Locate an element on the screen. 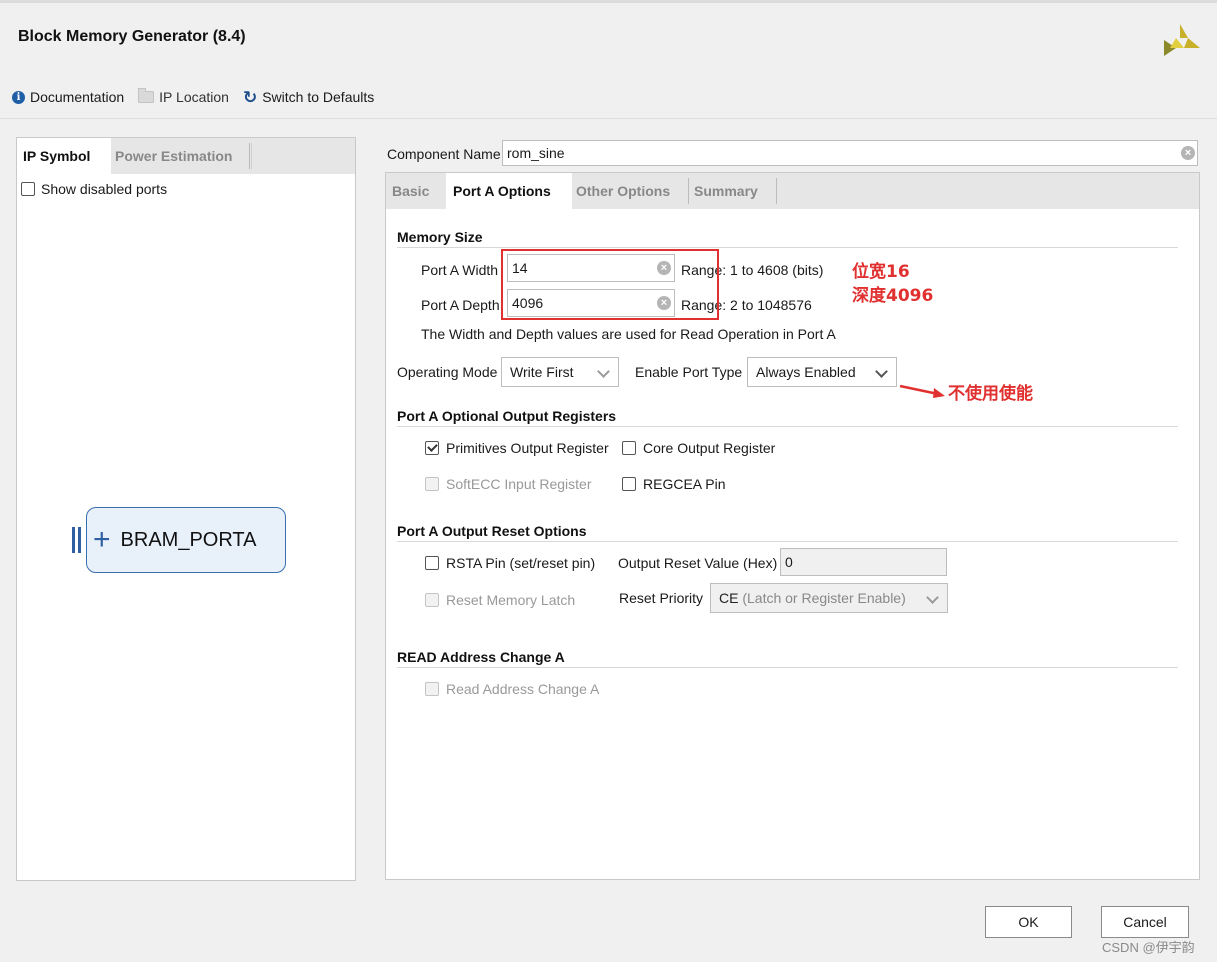  core-output-register-option: Core Output Register is located at coordinates (698, 448).